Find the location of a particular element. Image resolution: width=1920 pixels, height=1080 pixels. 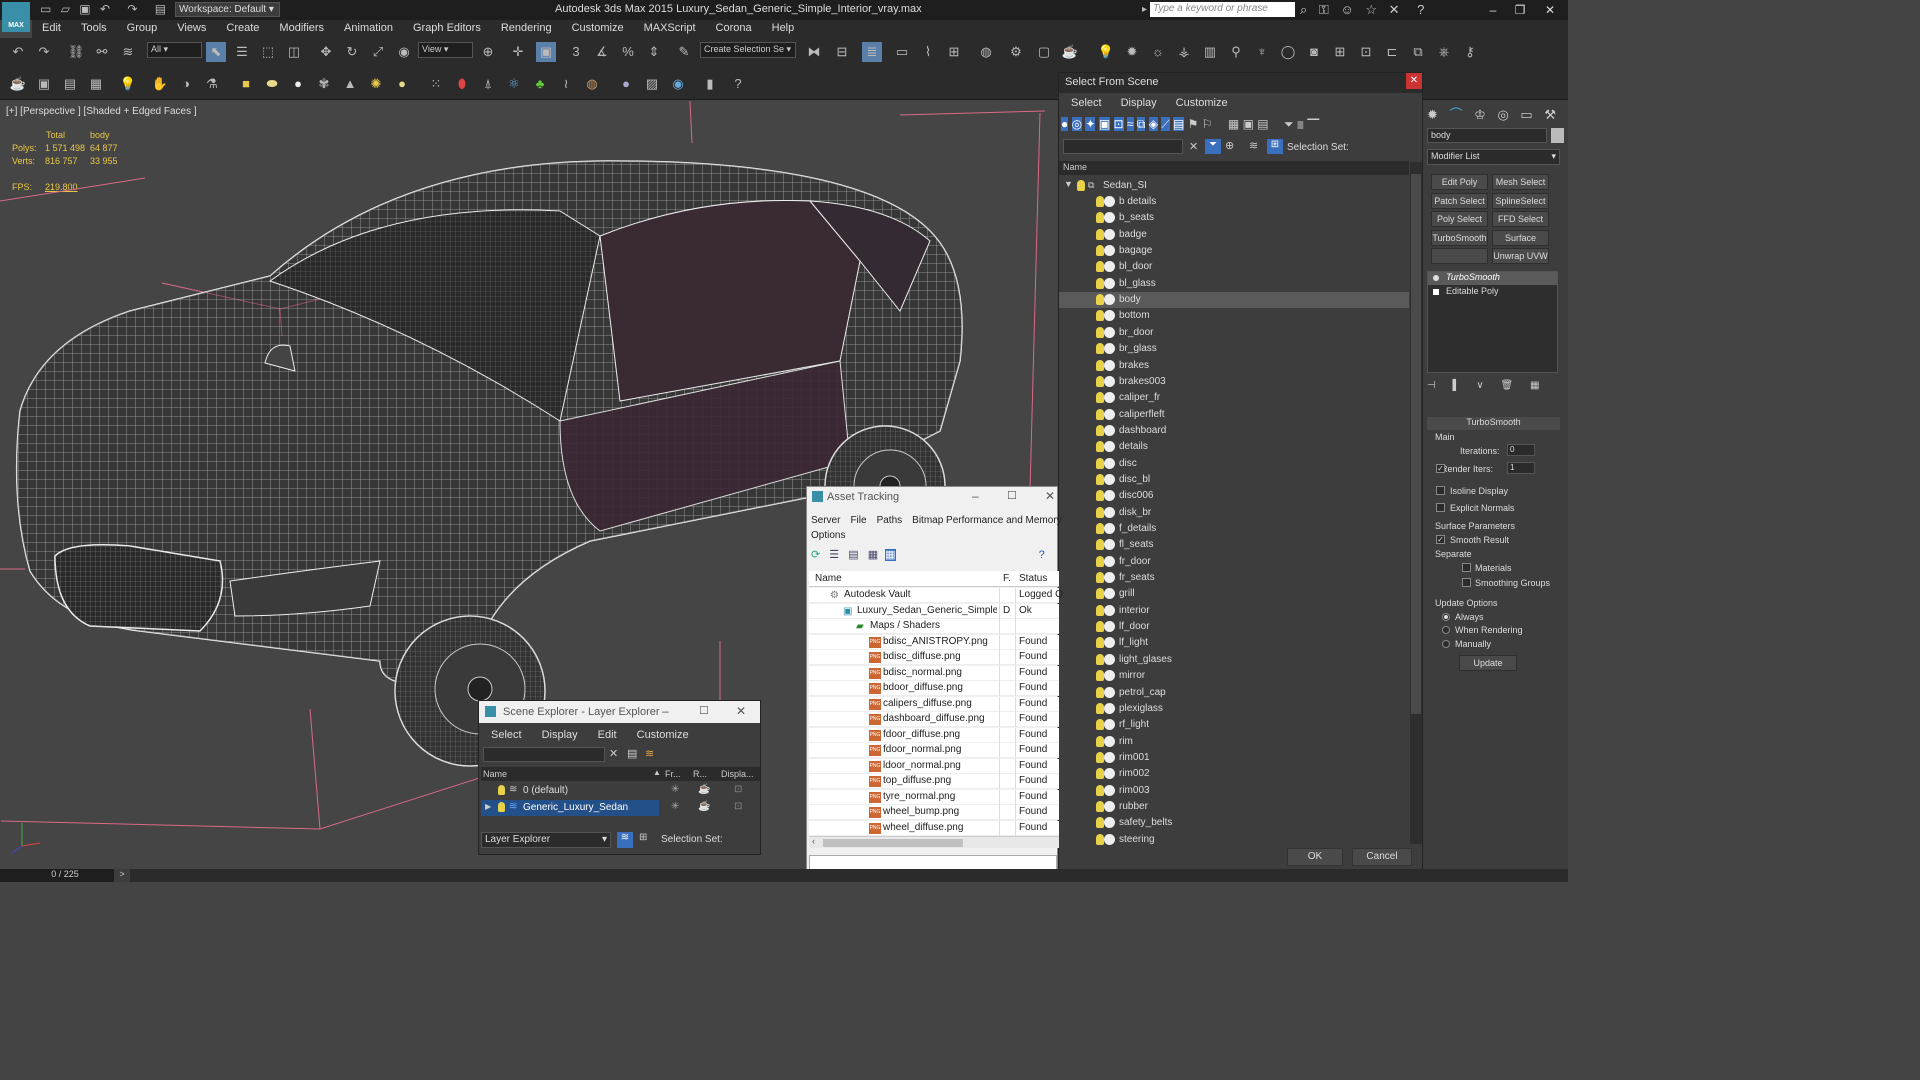

plant-icon: ♣ is located at coordinates (540, 84).